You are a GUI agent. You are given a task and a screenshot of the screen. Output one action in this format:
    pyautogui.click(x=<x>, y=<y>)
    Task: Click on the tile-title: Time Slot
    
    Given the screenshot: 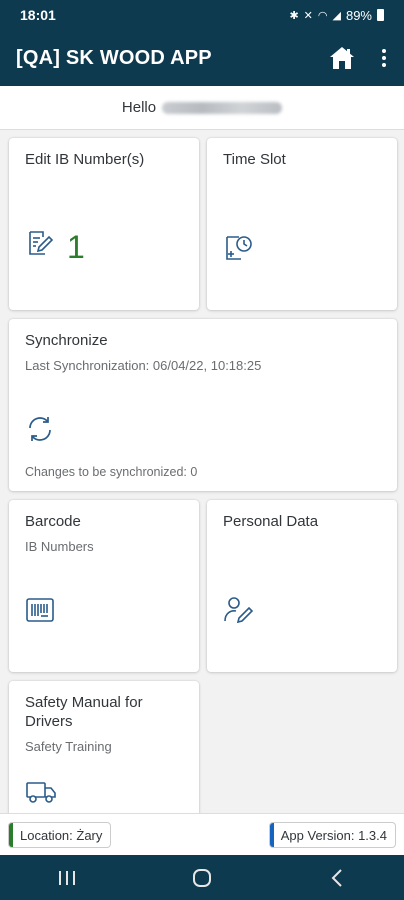 What is the action you would take?
    pyautogui.click(x=254, y=159)
    